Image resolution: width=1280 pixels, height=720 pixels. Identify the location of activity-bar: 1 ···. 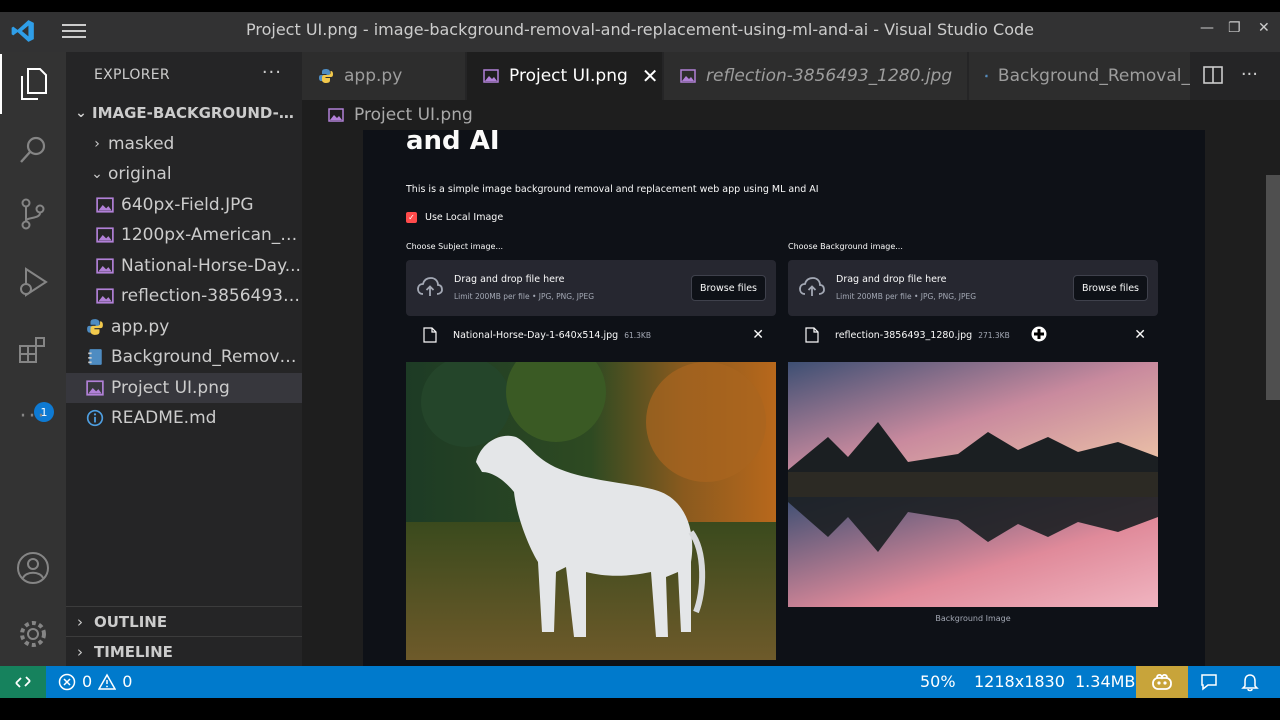
(33, 359).